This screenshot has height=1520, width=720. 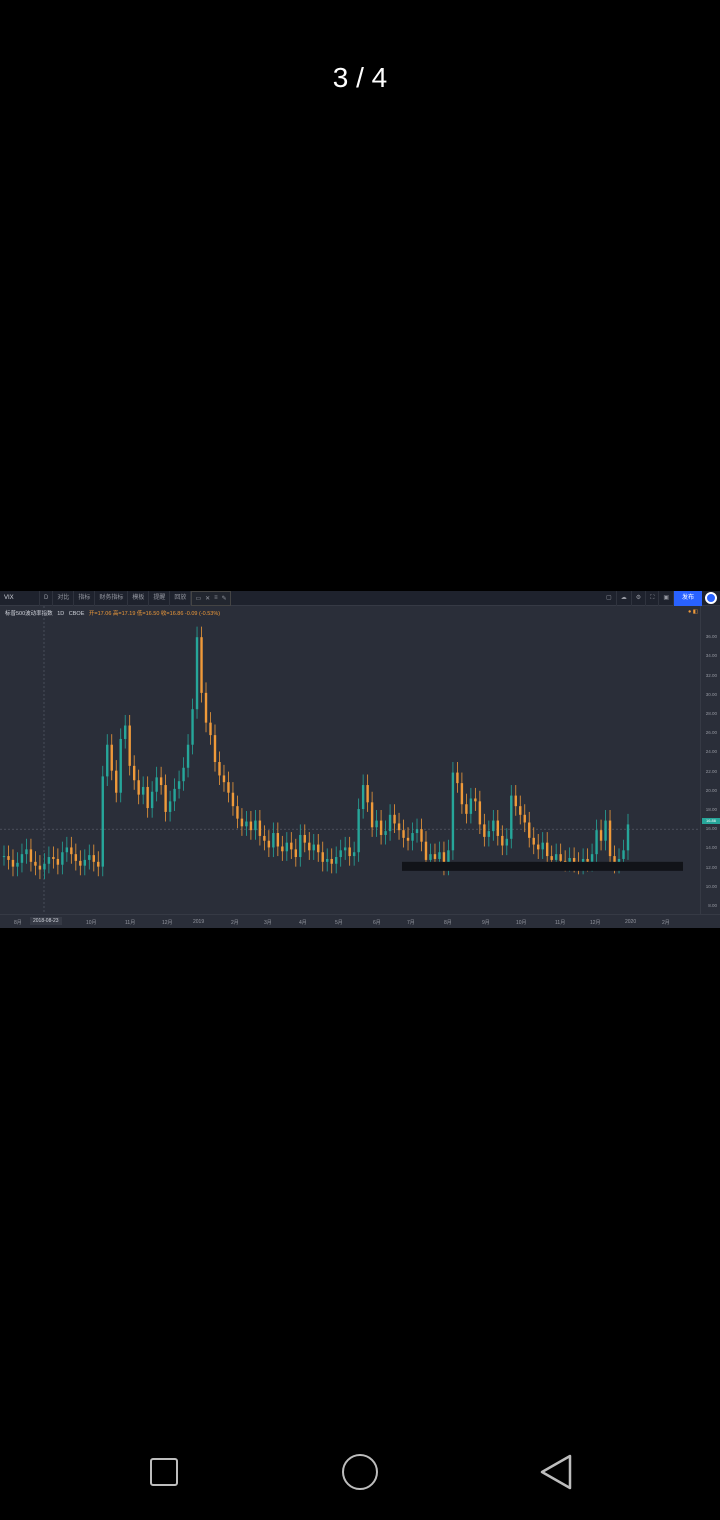 I want to click on price-tick-label: 18.00, so click(x=711, y=809).